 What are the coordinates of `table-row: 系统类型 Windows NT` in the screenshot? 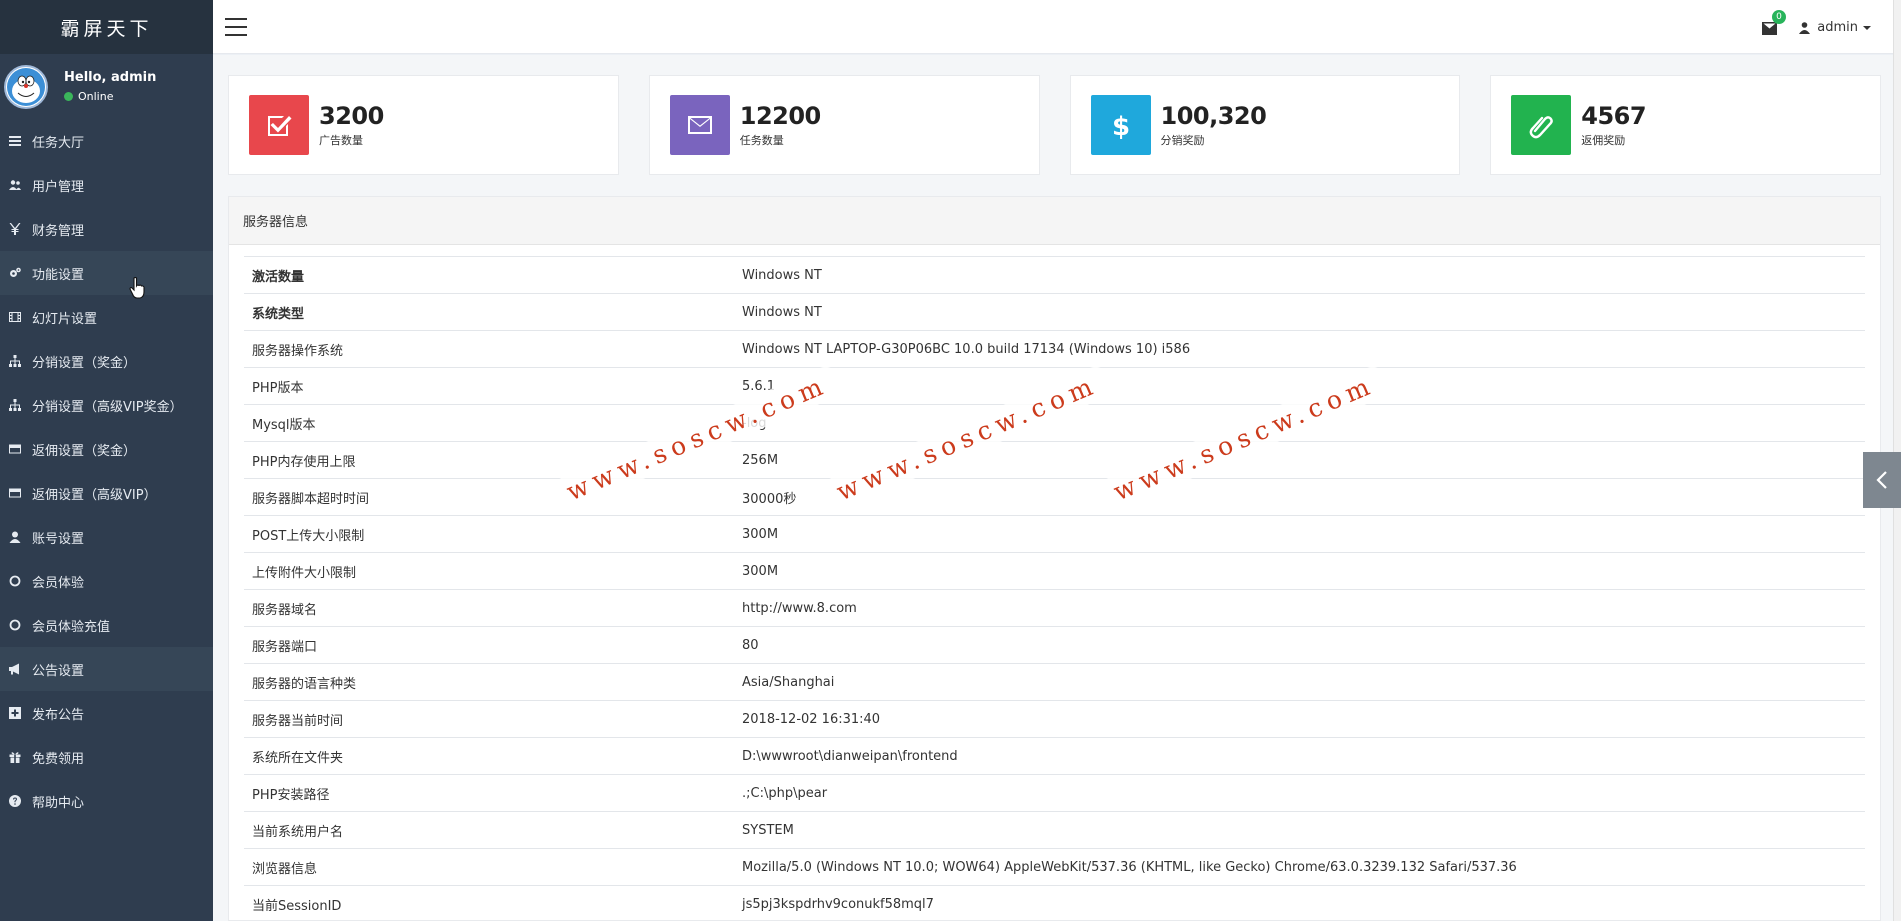 It's located at (1054, 312).